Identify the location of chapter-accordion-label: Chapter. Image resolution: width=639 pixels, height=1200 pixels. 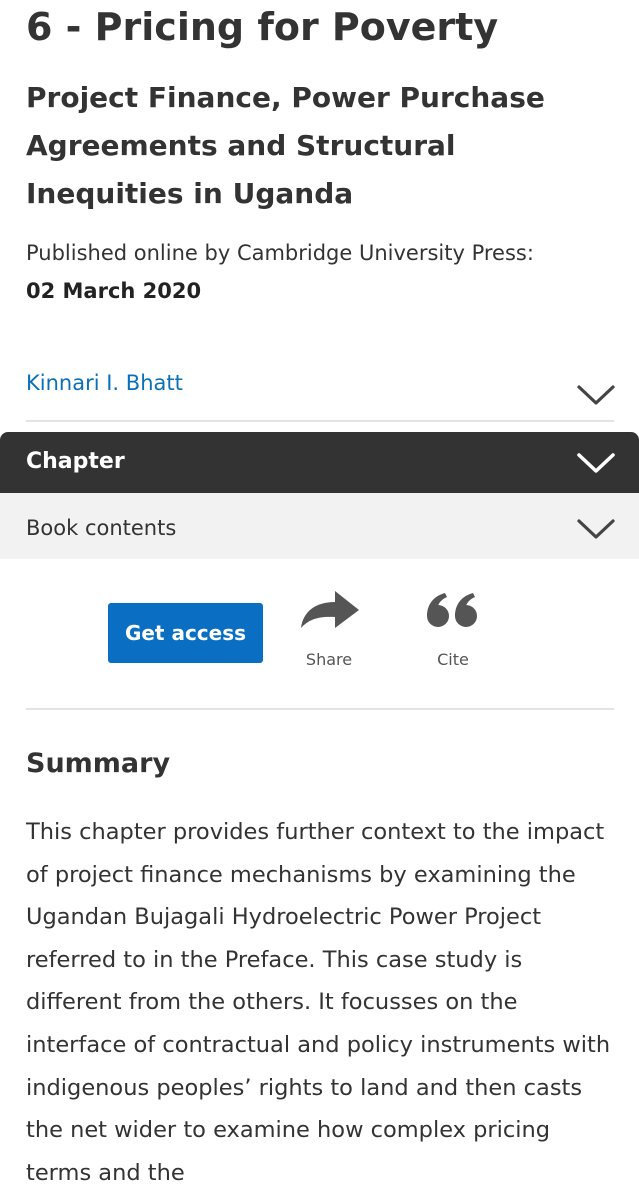
(75, 461).